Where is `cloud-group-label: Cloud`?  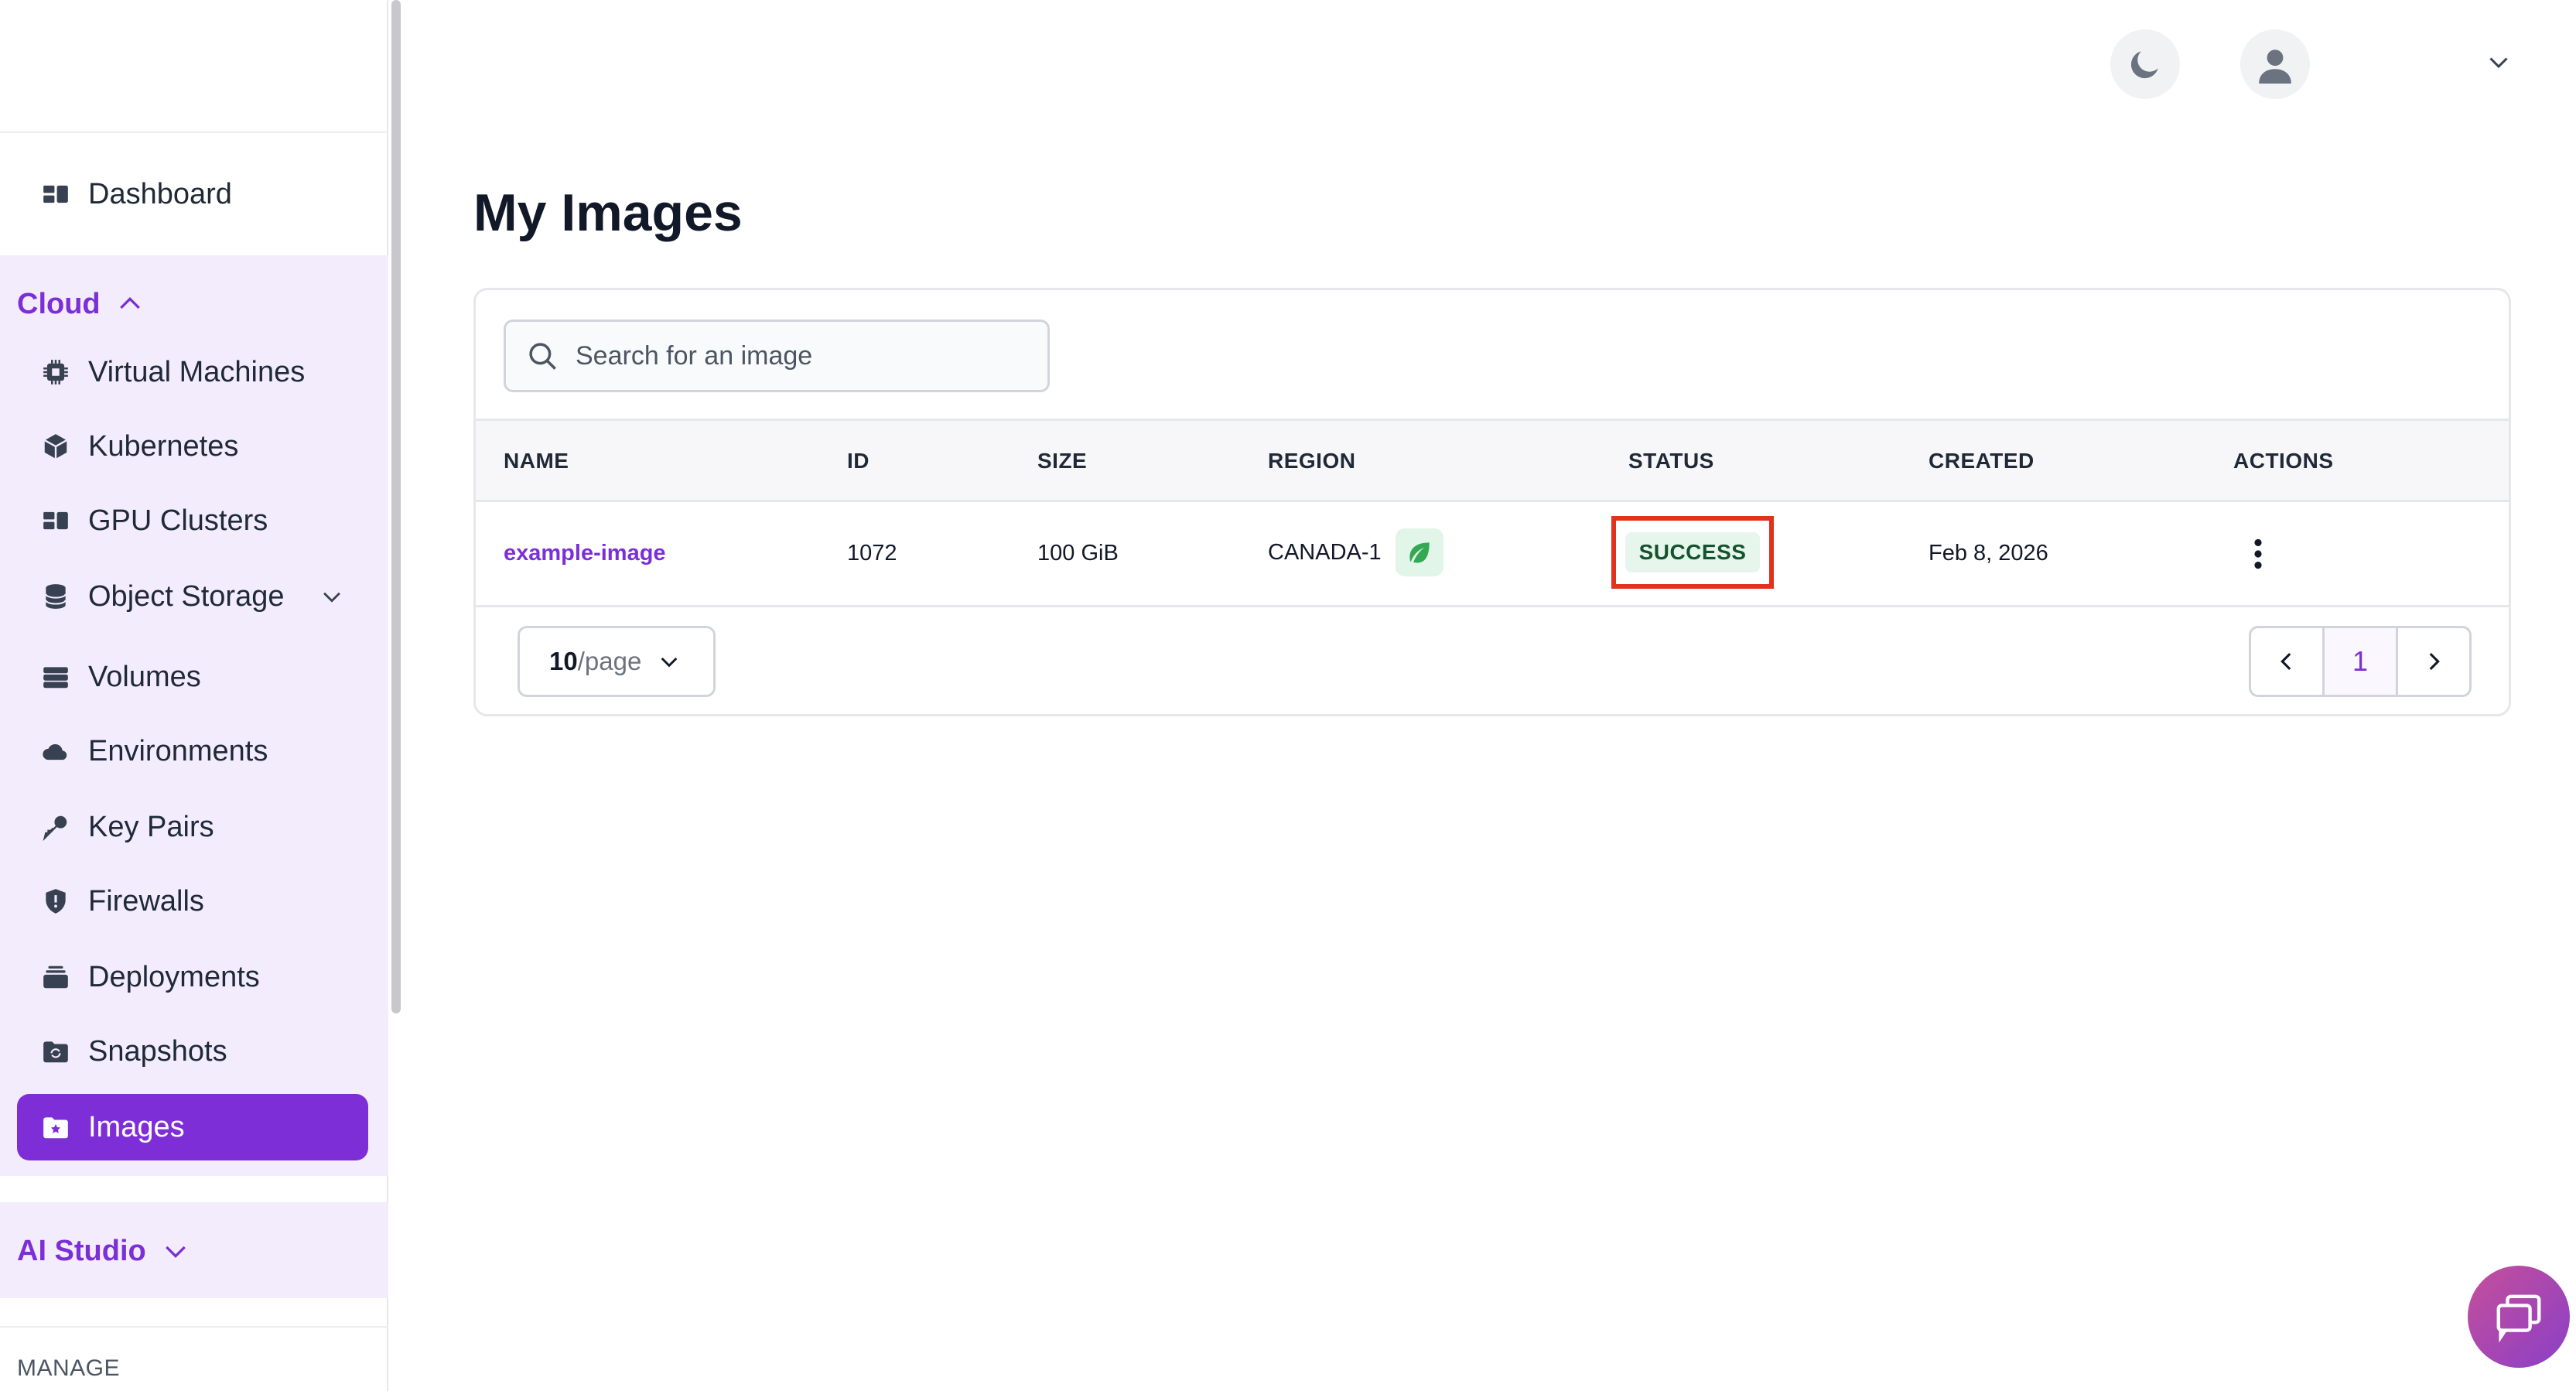 cloud-group-label: Cloud is located at coordinates (59, 303).